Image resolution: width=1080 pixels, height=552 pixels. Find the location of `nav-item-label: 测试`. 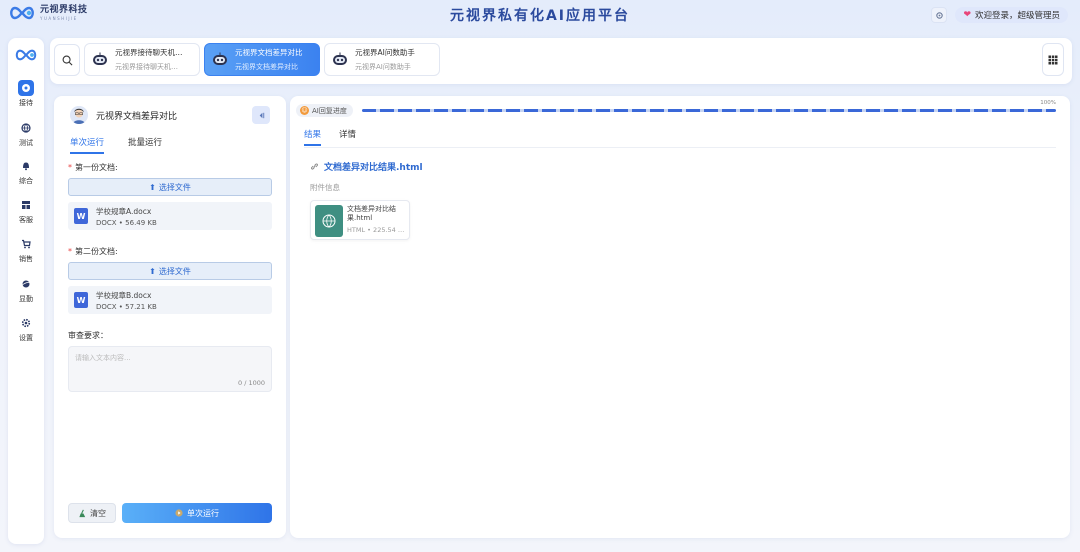

nav-item-label: 测试 is located at coordinates (26, 143).